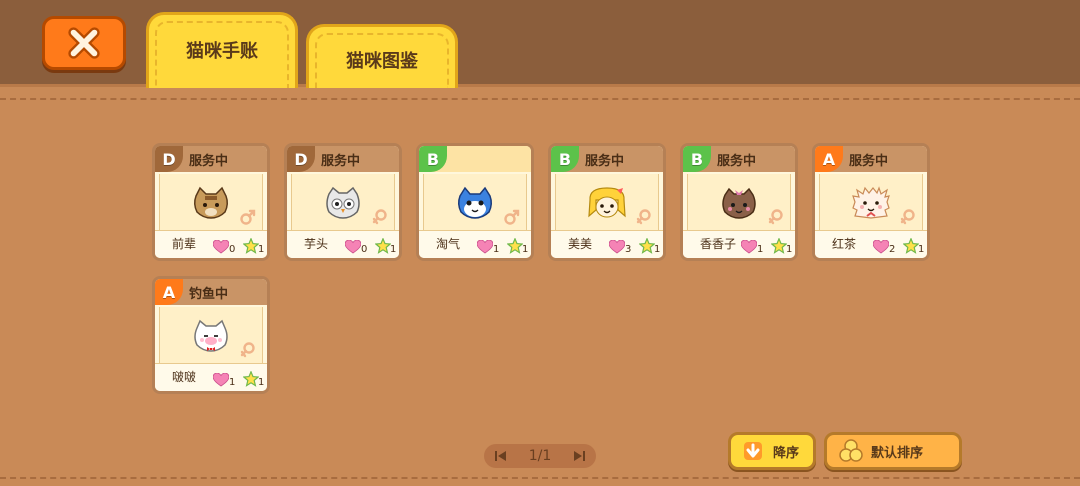 This screenshot has width=1080, height=486. Describe the element at coordinates (184, 377) in the screenshot. I see `cat-name: 啵啵` at that location.